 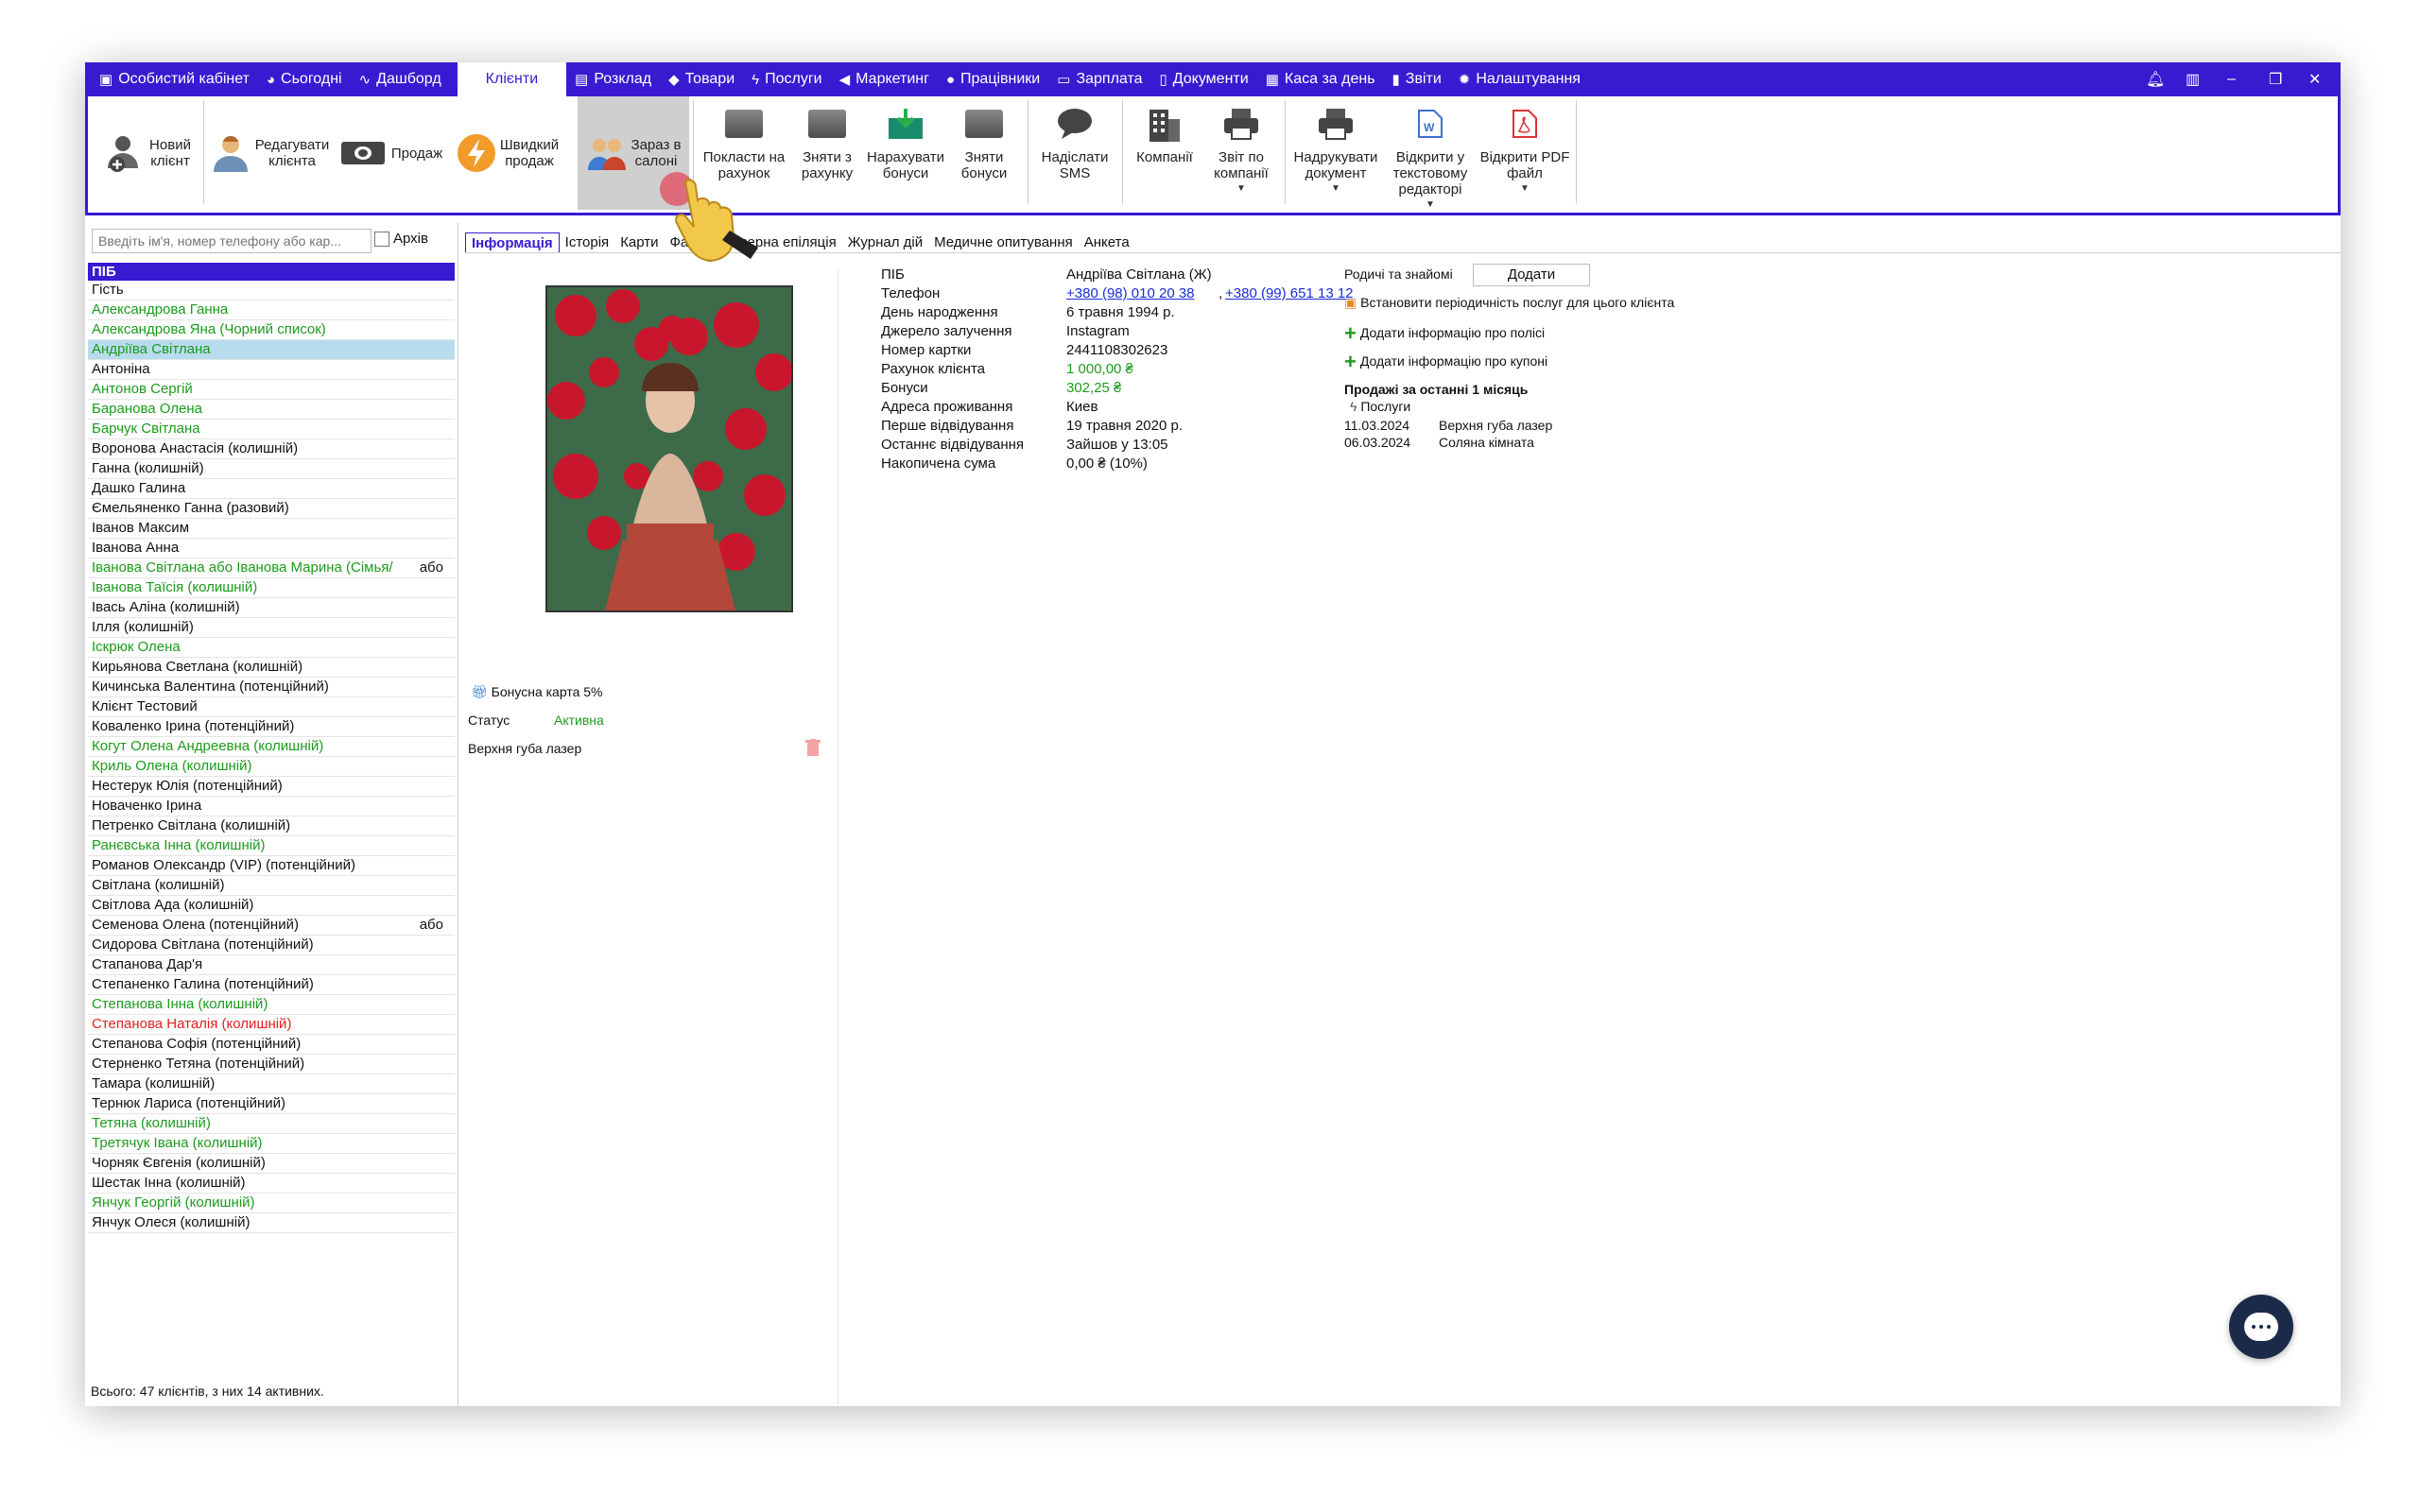 What do you see at coordinates (271, 767) in the screenshot?
I see `client-list-item: Криль Олена (колишній)` at bounding box center [271, 767].